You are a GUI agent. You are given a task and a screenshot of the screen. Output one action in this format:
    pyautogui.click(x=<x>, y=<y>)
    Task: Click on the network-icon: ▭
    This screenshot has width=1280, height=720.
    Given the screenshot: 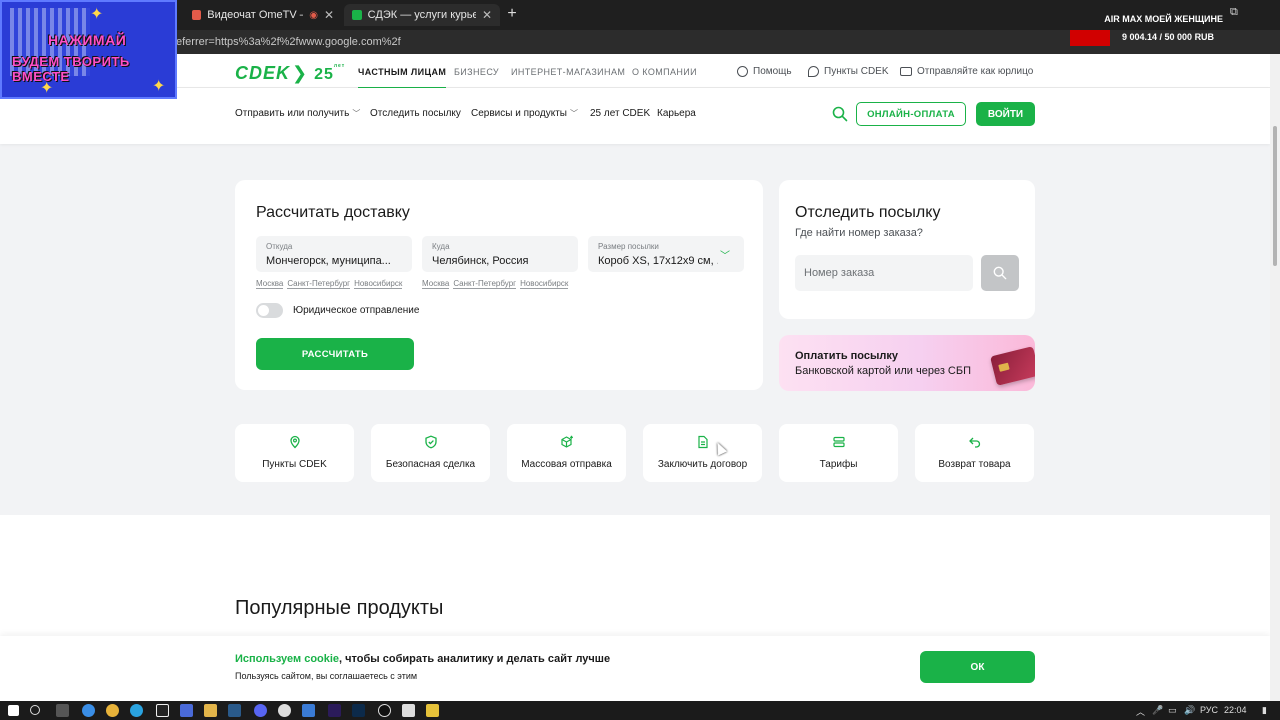 What is the action you would take?
    pyautogui.click(x=1172, y=710)
    